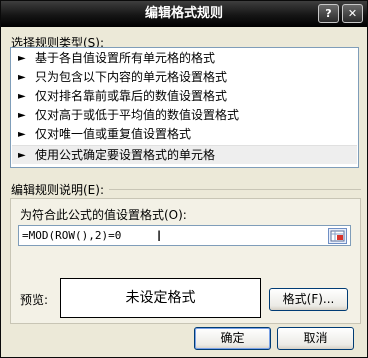 The image size is (368, 358). What do you see at coordinates (131, 96) in the screenshot?
I see `rule-type-item-label: 仅对排名靠前或靠后的数值设置格式` at bounding box center [131, 96].